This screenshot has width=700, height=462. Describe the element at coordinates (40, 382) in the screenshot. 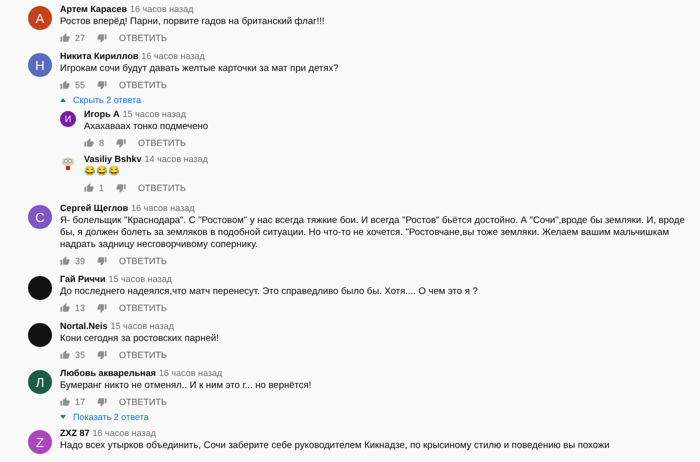

I see `avatar: Л` at that location.